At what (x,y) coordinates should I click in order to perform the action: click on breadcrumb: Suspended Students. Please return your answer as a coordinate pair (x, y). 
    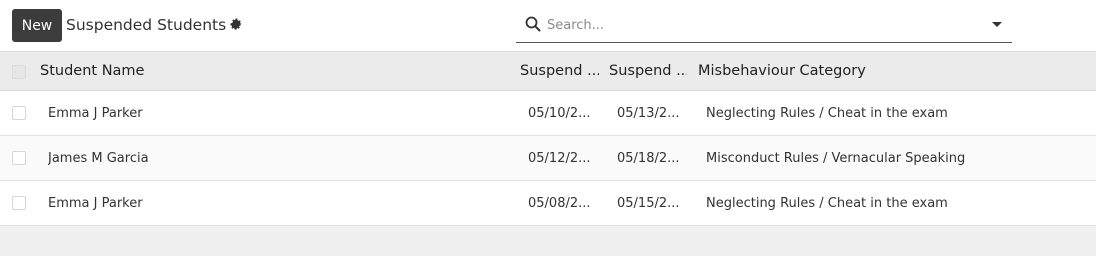
    Looking at the image, I should click on (154, 25).